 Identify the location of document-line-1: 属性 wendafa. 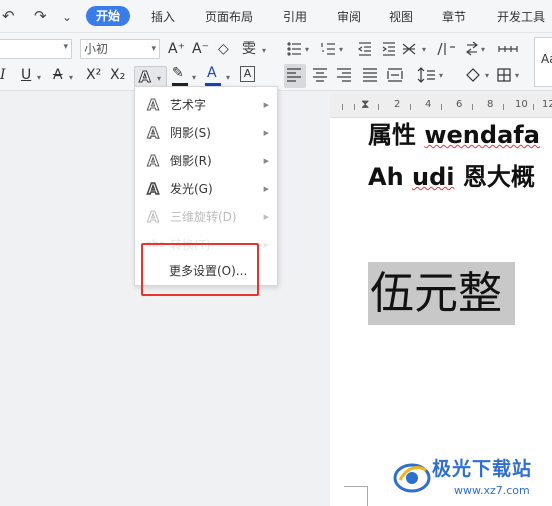
(454, 135).